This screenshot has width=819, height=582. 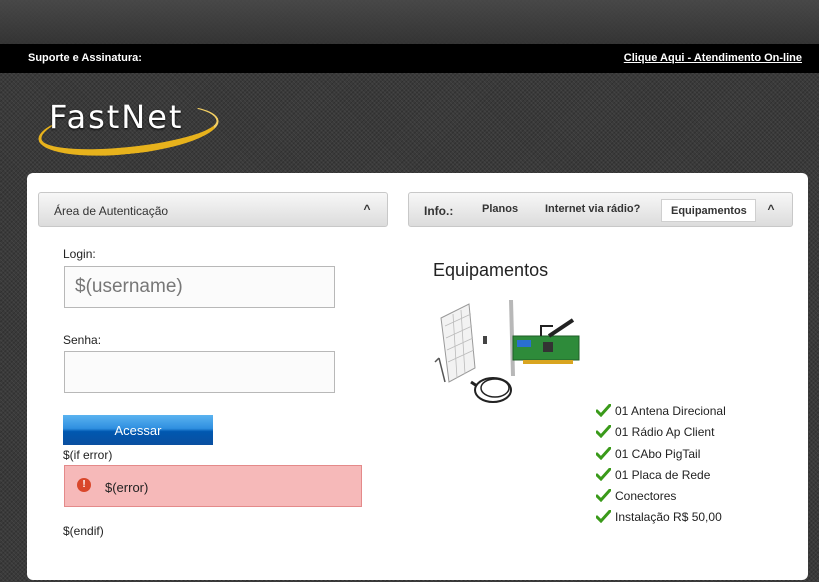 I want to click on logo-text: FastNet, so click(x=116, y=117).